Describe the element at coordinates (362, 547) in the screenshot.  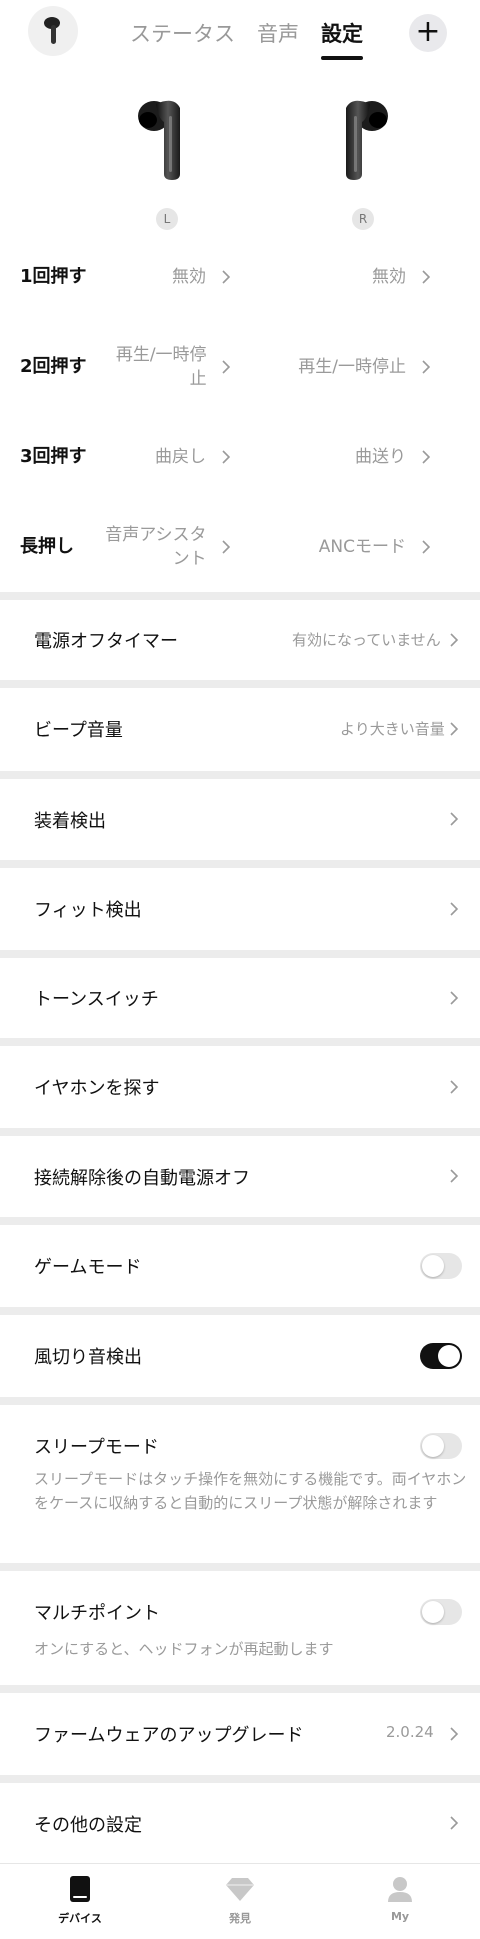
I see `right-gesture-value: ANCモード` at that location.